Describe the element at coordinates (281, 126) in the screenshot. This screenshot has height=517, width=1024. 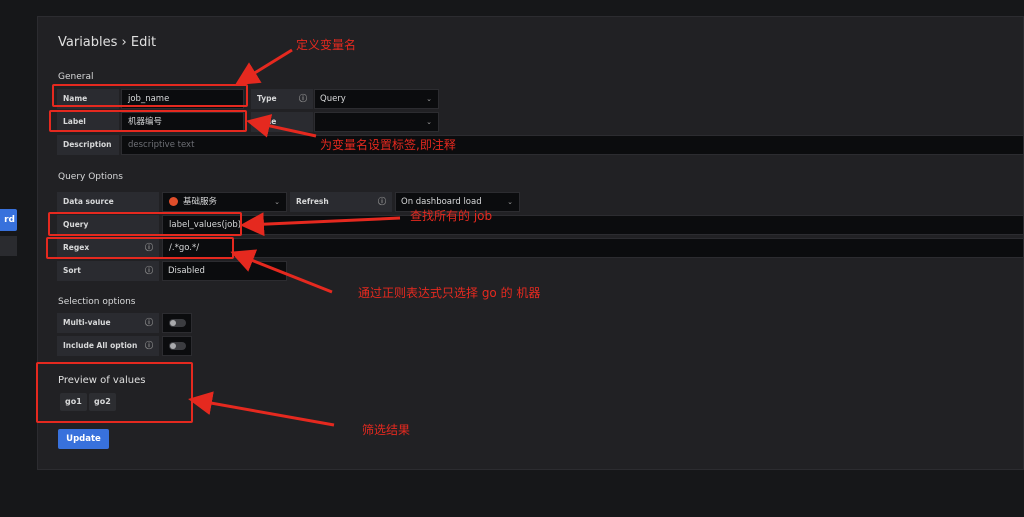
I see `annotation-arrow-label` at that location.